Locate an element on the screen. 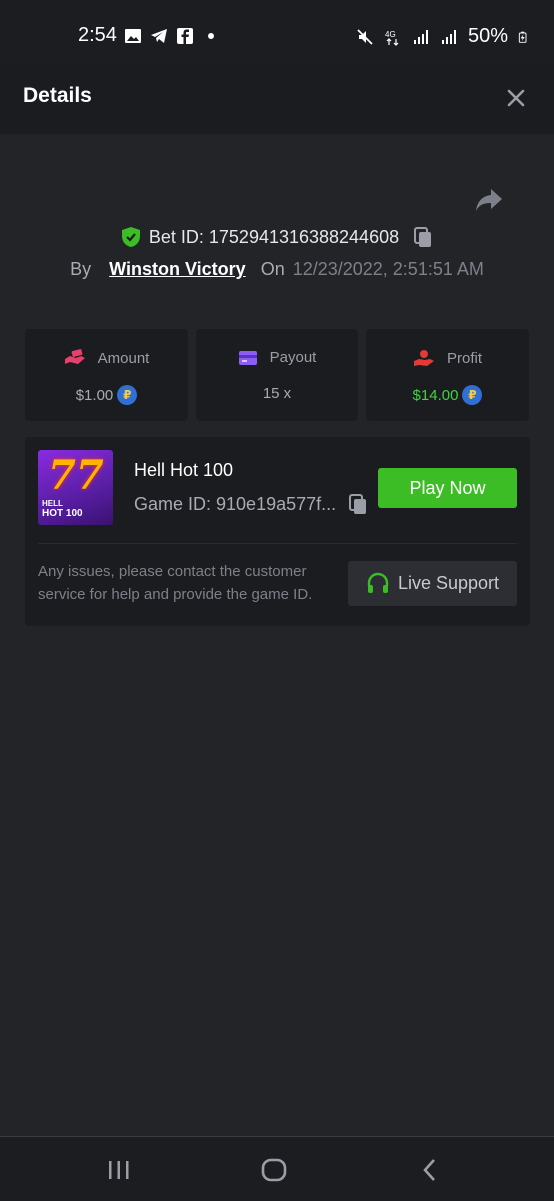 This screenshot has height=1201, width=554. divider is located at coordinates (277, 543).